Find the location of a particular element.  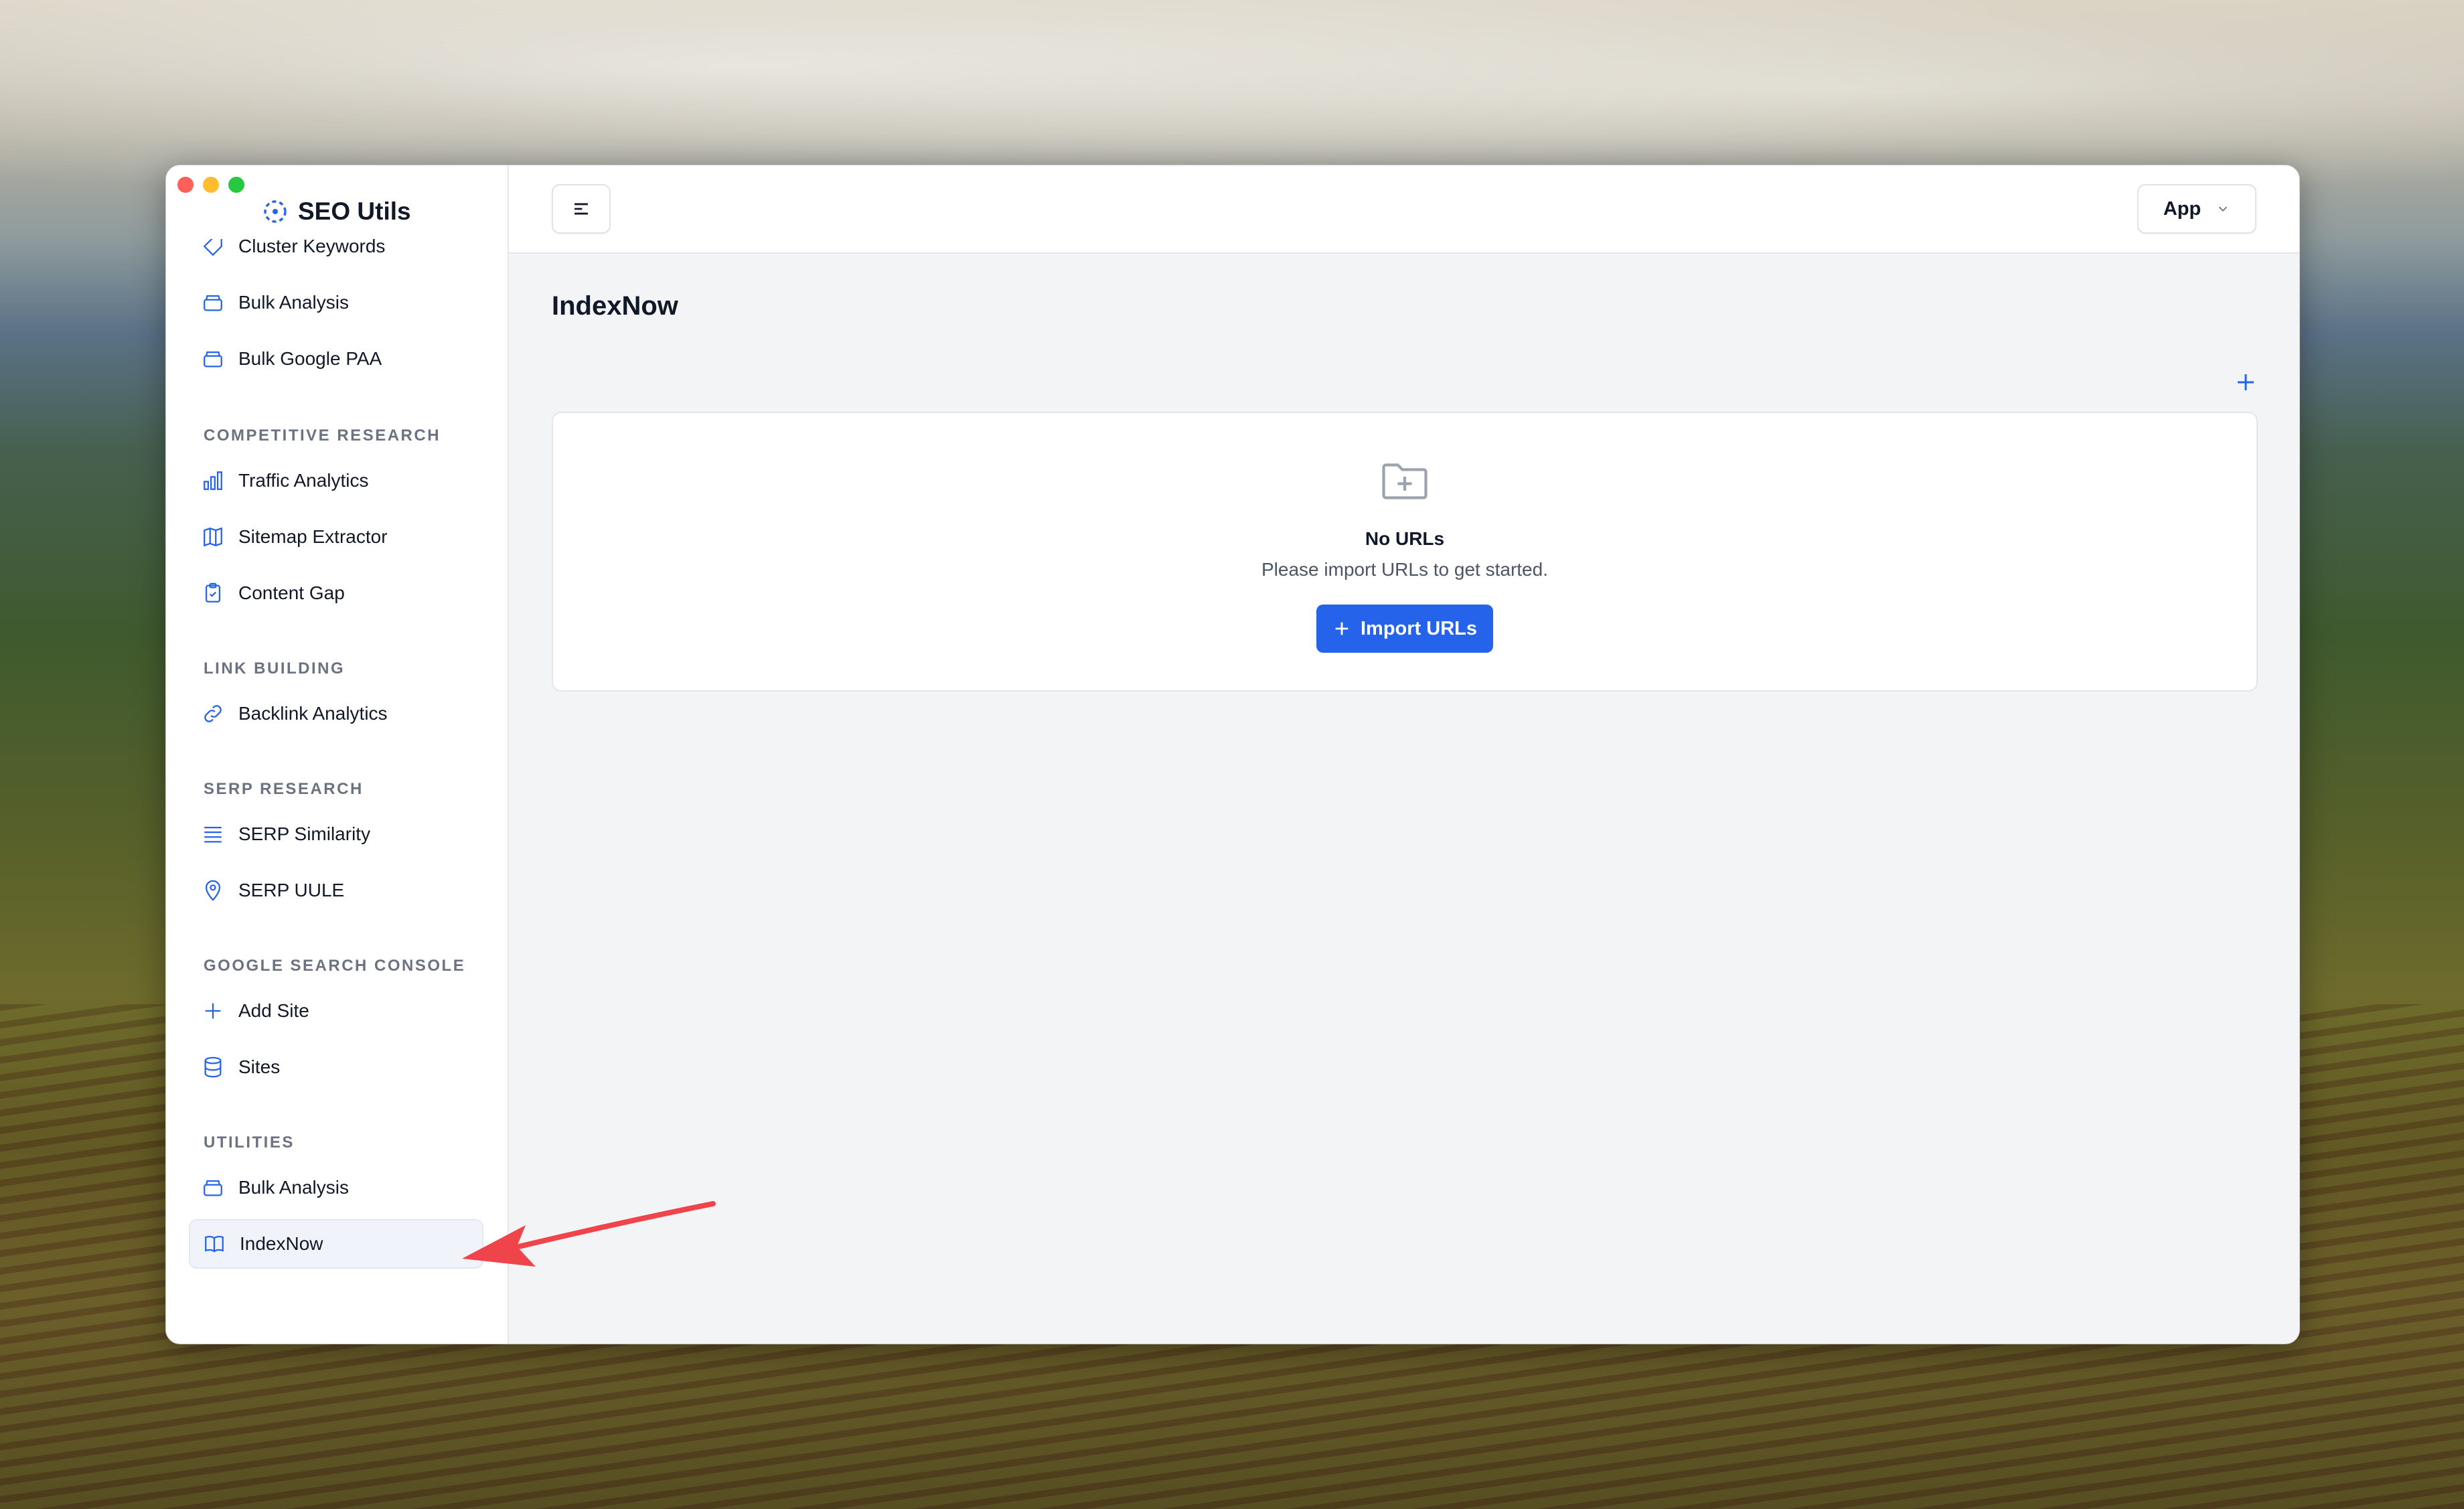

sidebar-item-label: IndexNow is located at coordinates (281, 1243).